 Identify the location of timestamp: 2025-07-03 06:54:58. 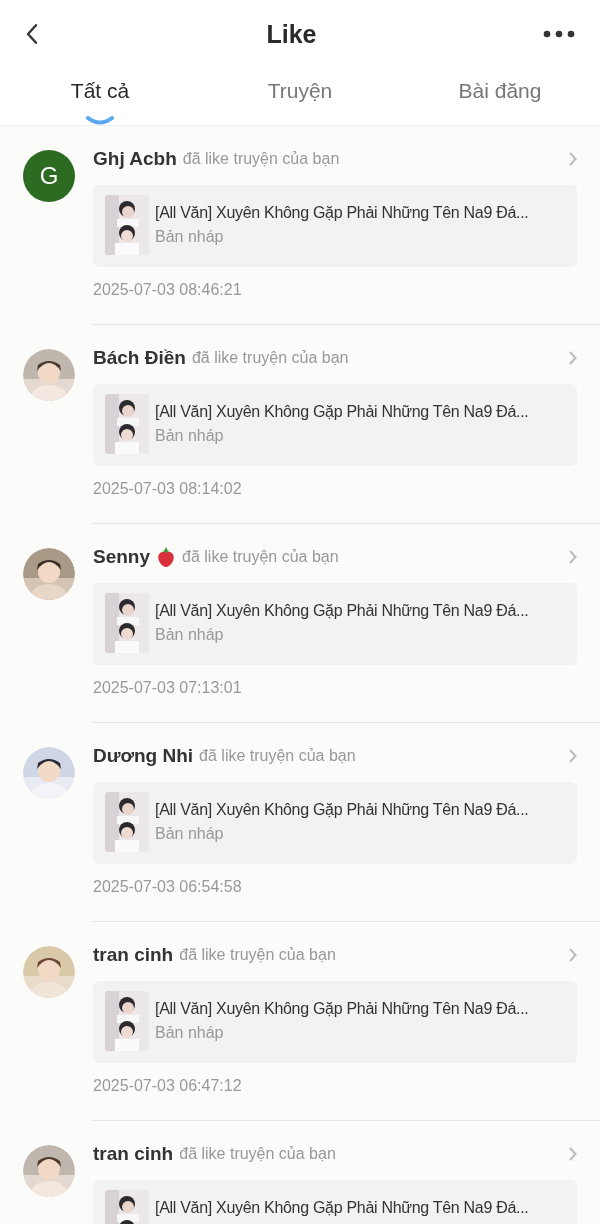
(168, 887).